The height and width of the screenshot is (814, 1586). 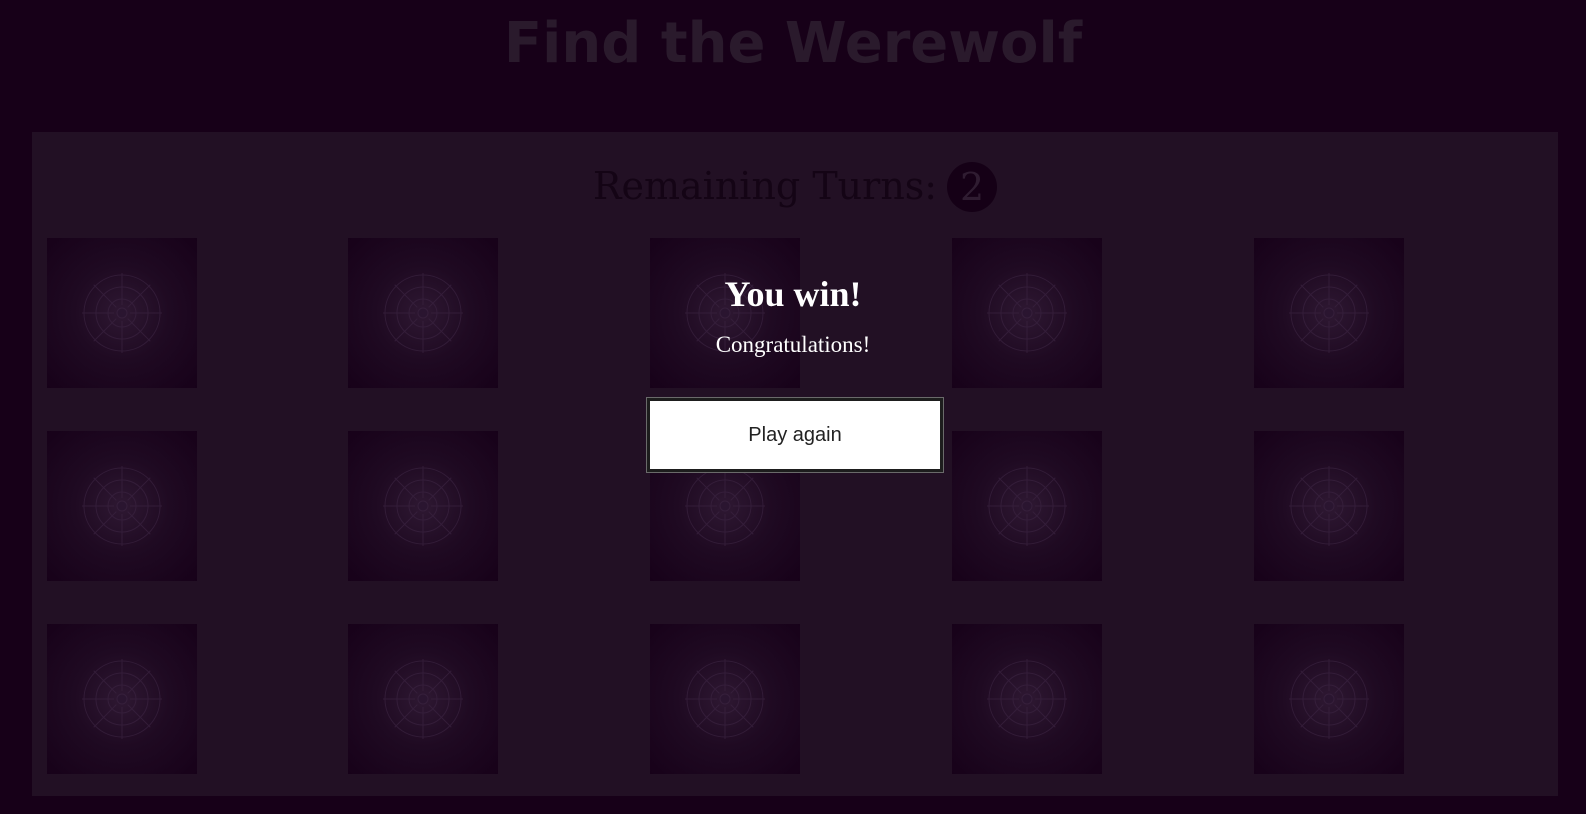 I want to click on modal-message: Congratulations!, so click(x=793, y=344).